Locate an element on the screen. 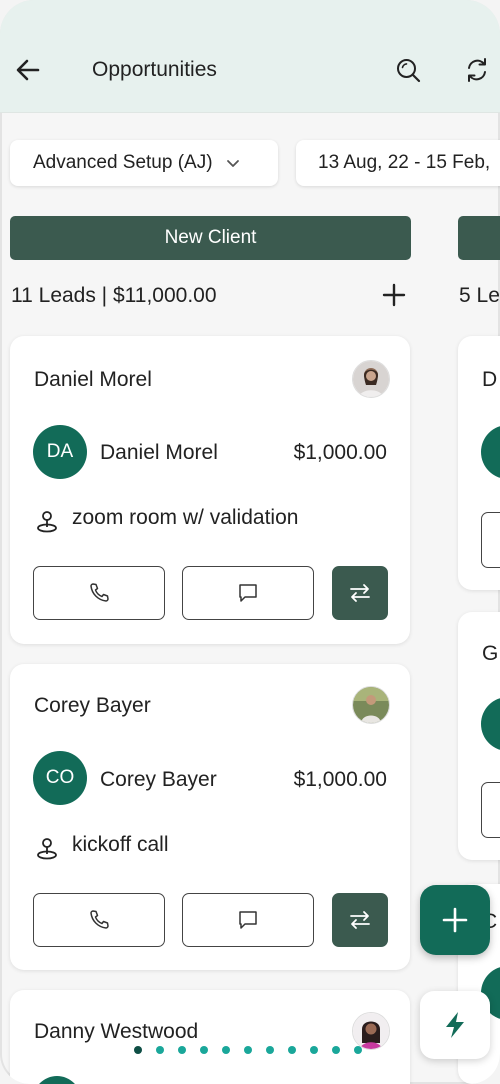 The image size is (500, 1084). page-title: Opportunities is located at coordinates (154, 69).